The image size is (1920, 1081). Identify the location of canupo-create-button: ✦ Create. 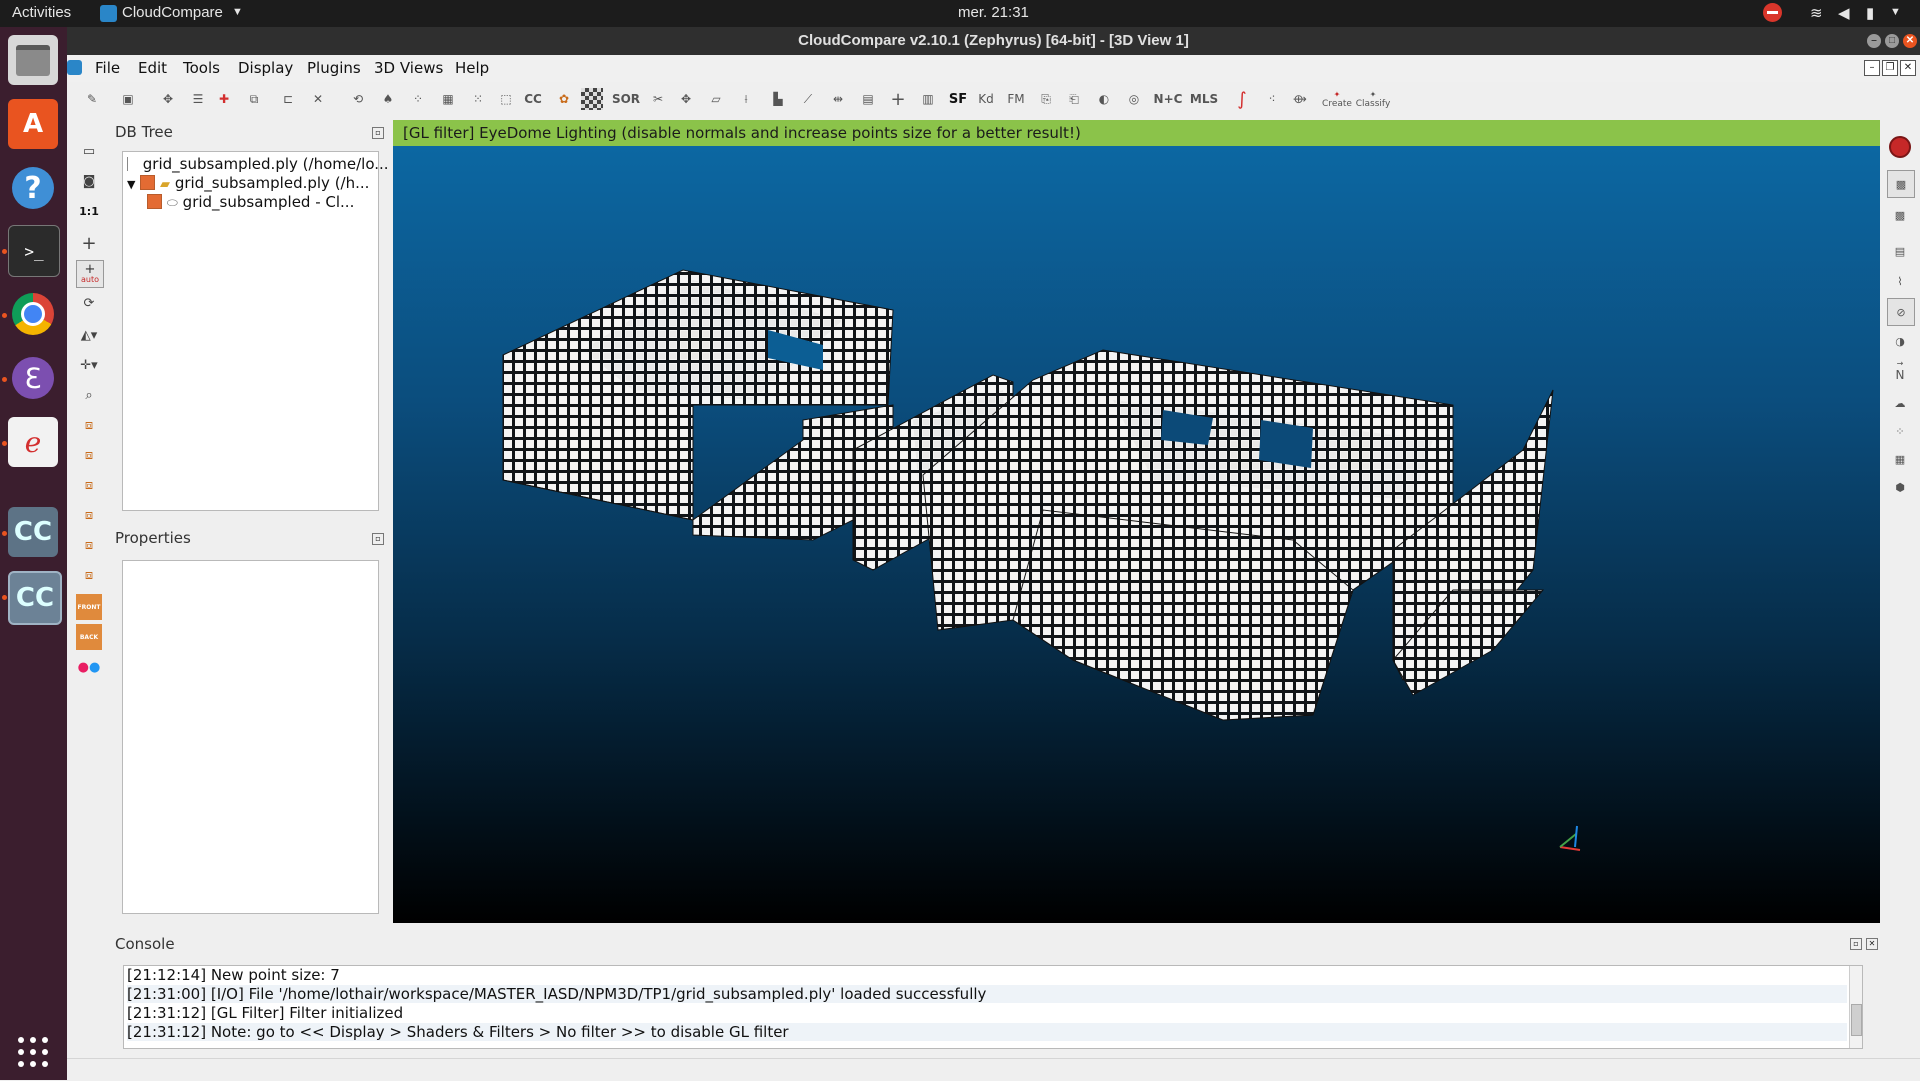
(1337, 99).